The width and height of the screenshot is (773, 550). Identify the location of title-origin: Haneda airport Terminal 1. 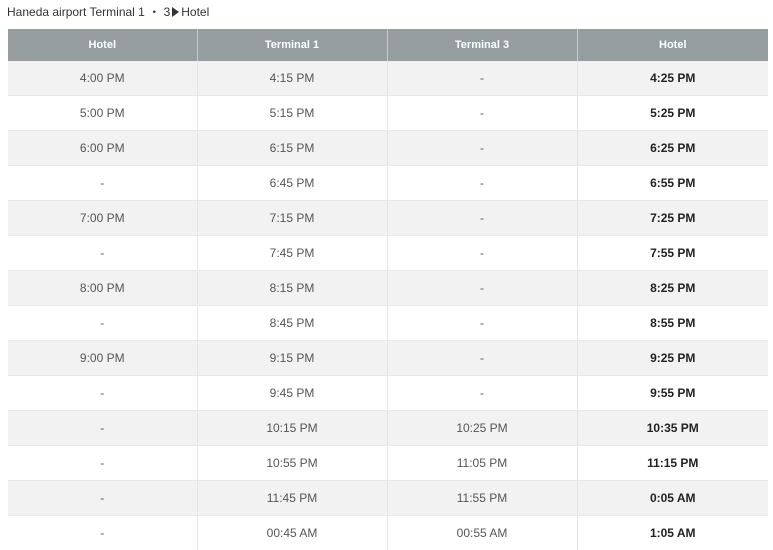
(76, 12).